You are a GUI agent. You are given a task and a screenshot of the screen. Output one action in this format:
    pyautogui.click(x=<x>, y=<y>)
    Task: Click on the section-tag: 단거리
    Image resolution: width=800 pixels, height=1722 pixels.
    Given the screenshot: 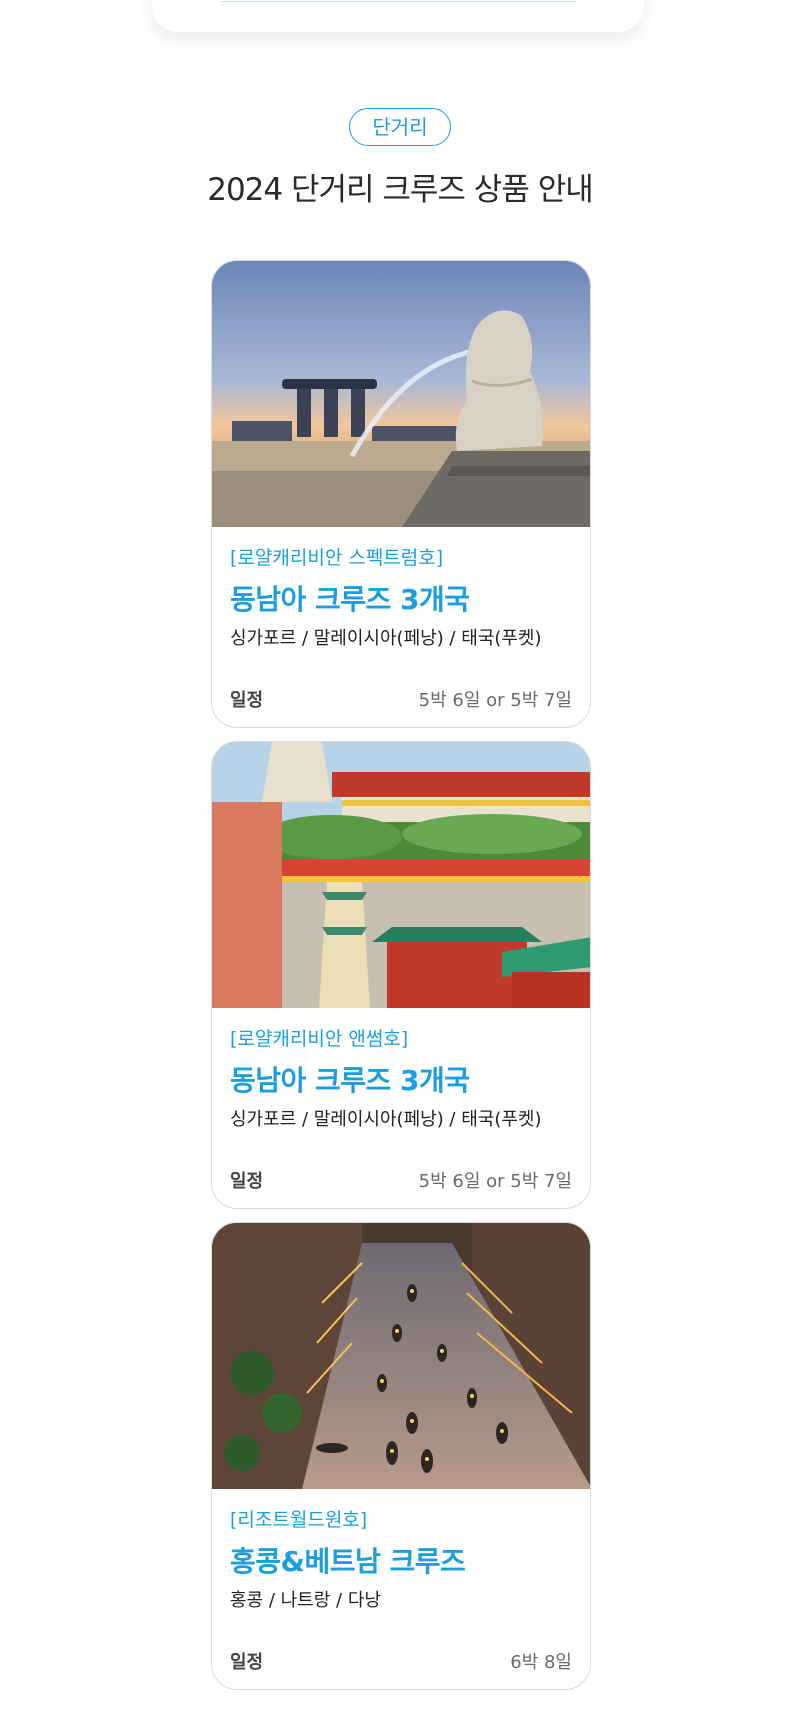 What is the action you would take?
    pyautogui.click(x=400, y=127)
    